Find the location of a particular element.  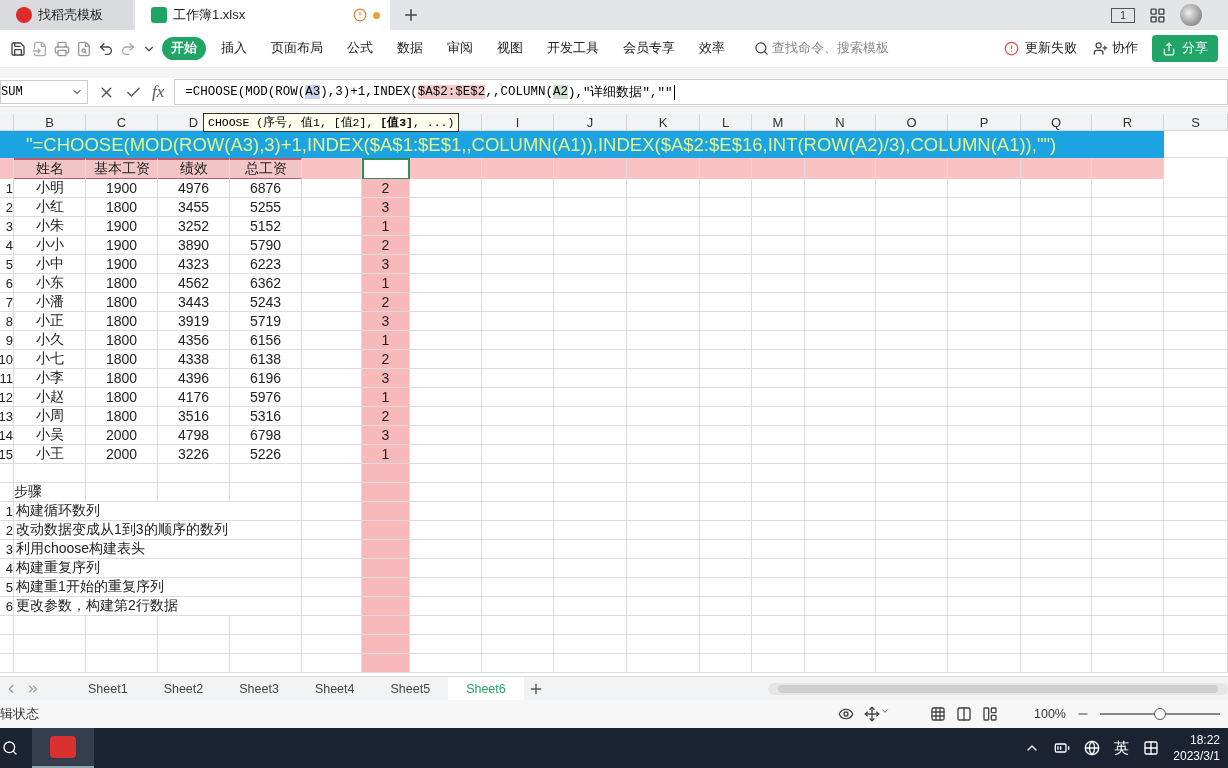

save-icon is located at coordinates (18, 48).